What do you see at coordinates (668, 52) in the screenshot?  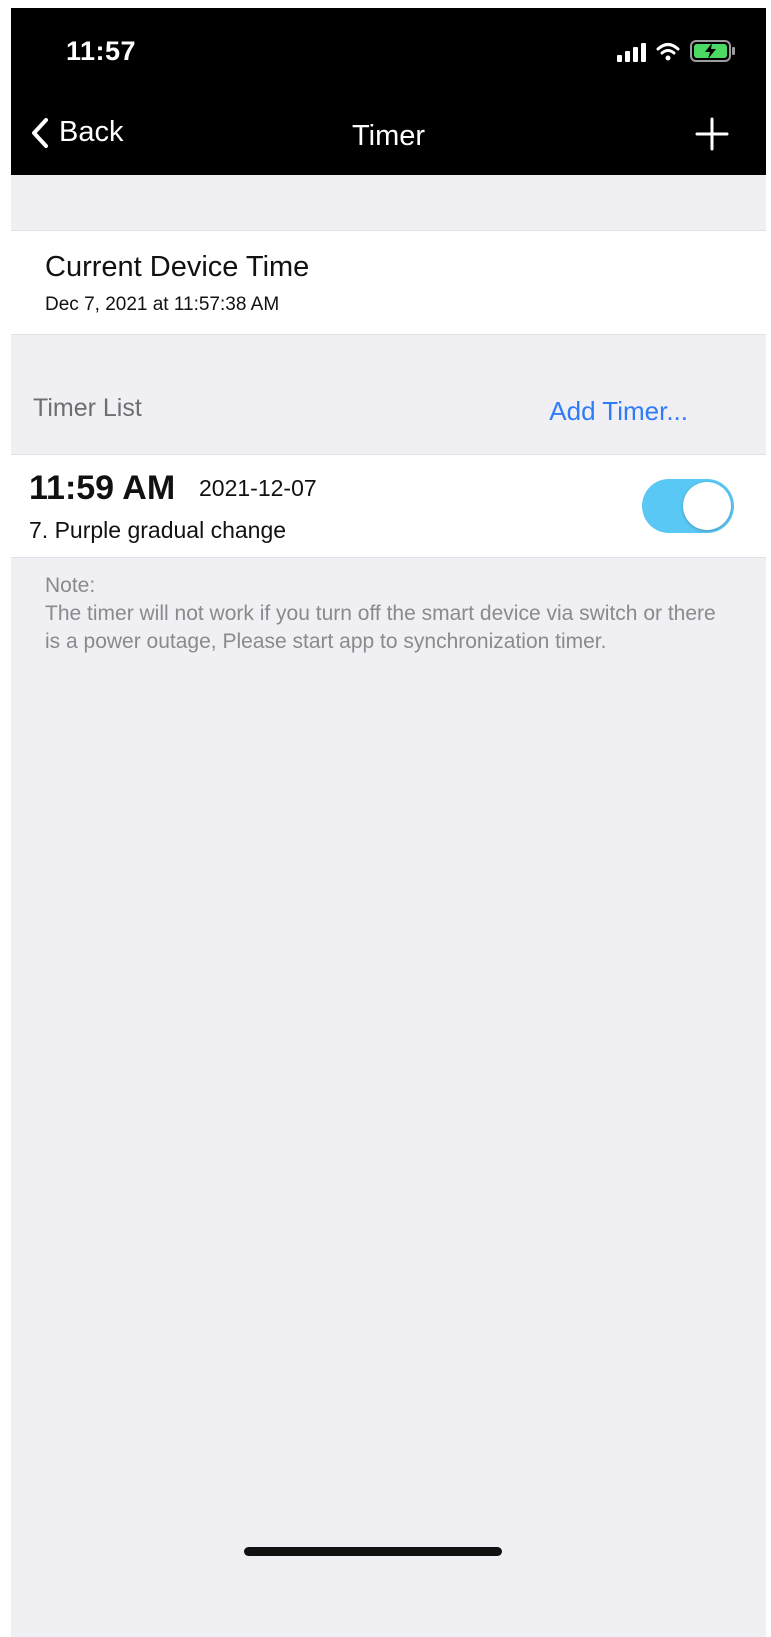 I see `wifi-icon` at bounding box center [668, 52].